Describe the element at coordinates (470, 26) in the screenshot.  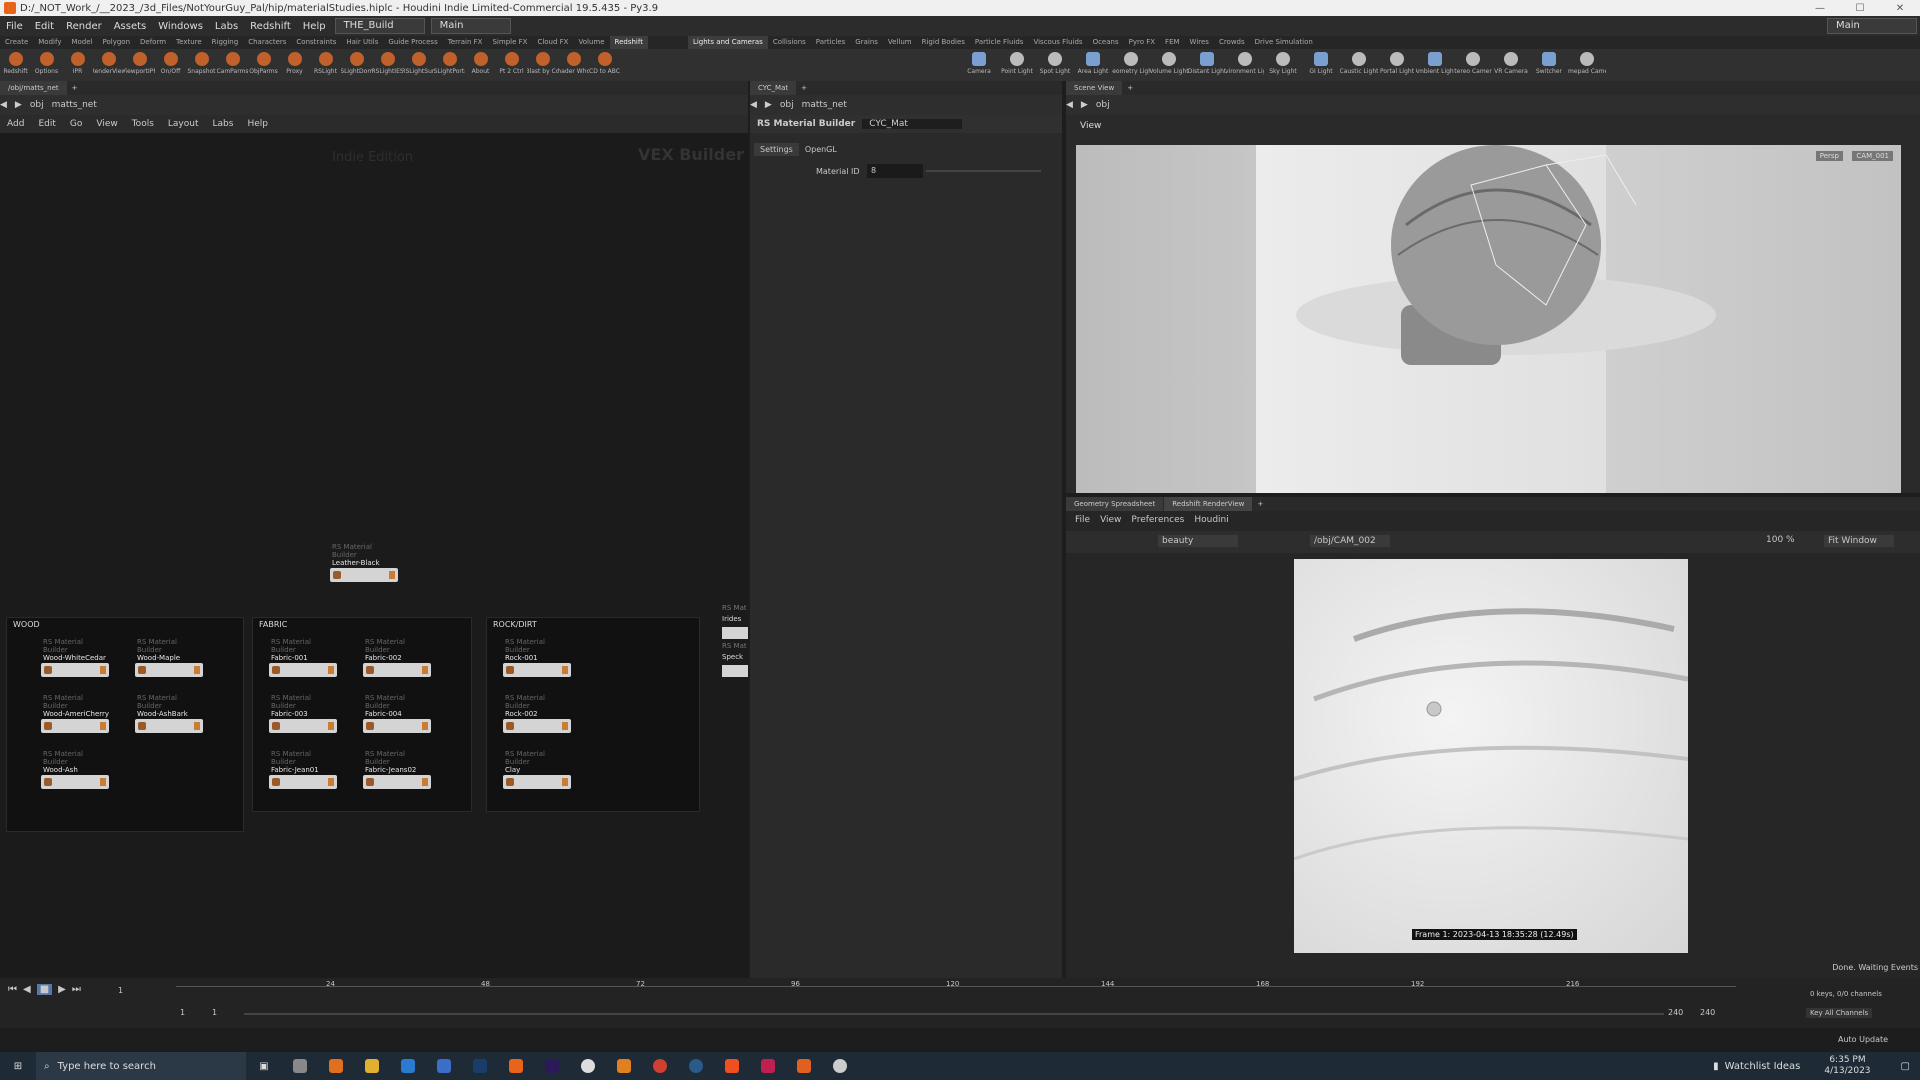
I see `context-selector: Main` at that location.